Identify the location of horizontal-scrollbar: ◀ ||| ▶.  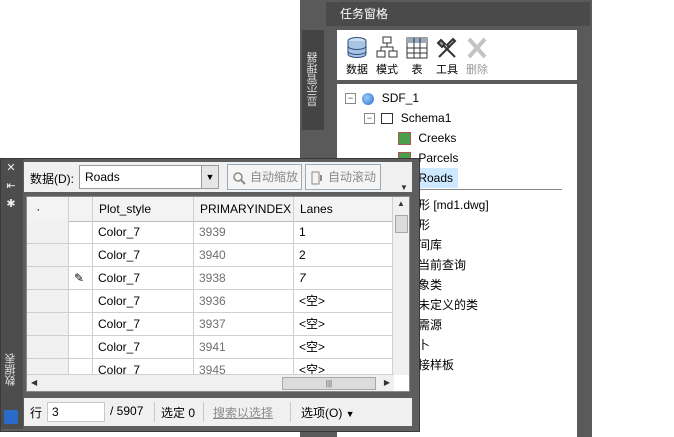
(210, 382).